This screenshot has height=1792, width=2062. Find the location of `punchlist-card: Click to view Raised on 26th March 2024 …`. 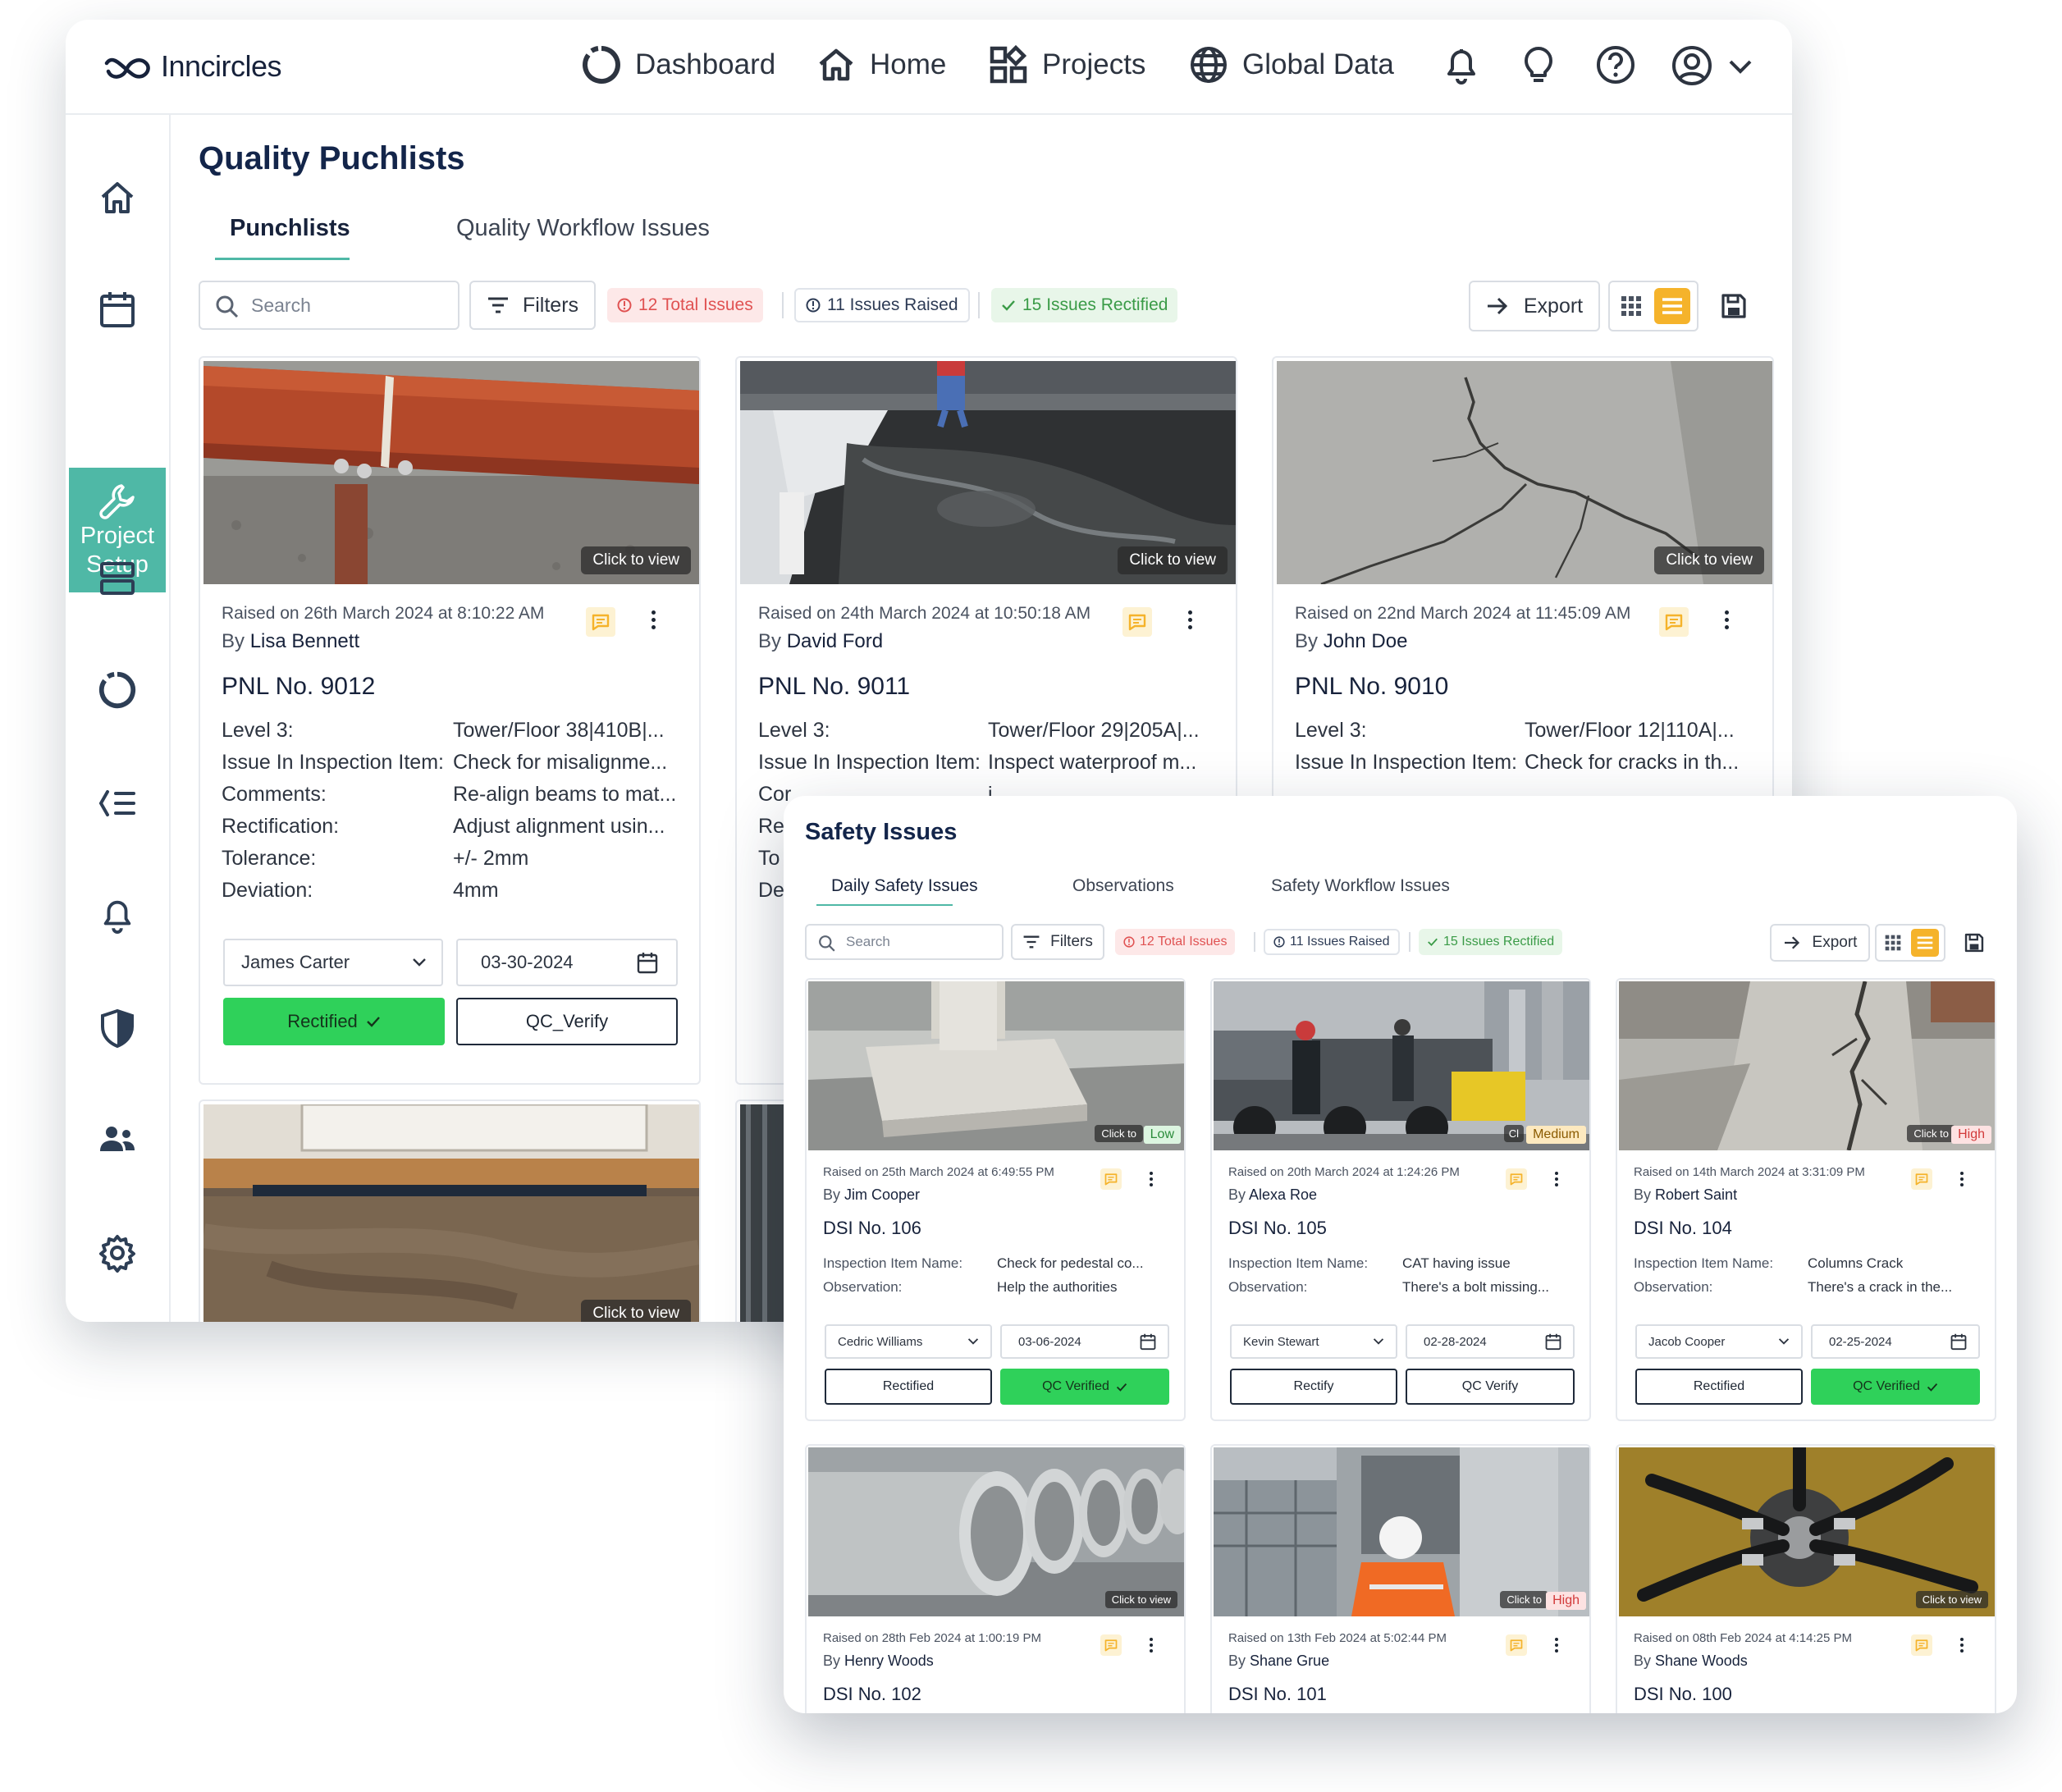

punchlist-card: Click to view Raised on 26th March 2024 … is located at coordinates (450, 720).